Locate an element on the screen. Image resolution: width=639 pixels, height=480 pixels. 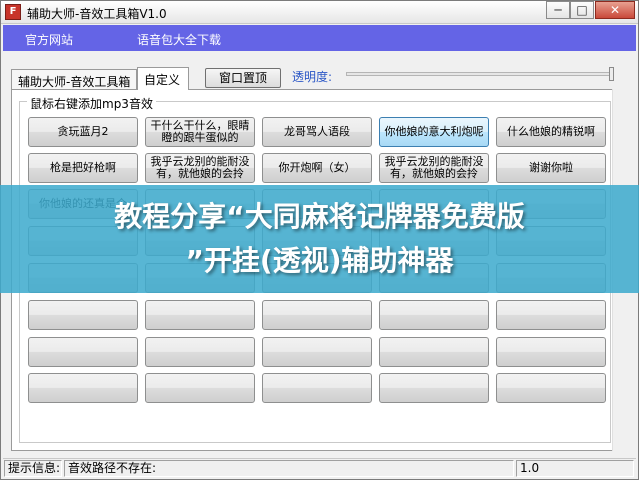
tab-audio-toolbox: 辅助大师-音效工具箱 is located at coordinates (74, 79).